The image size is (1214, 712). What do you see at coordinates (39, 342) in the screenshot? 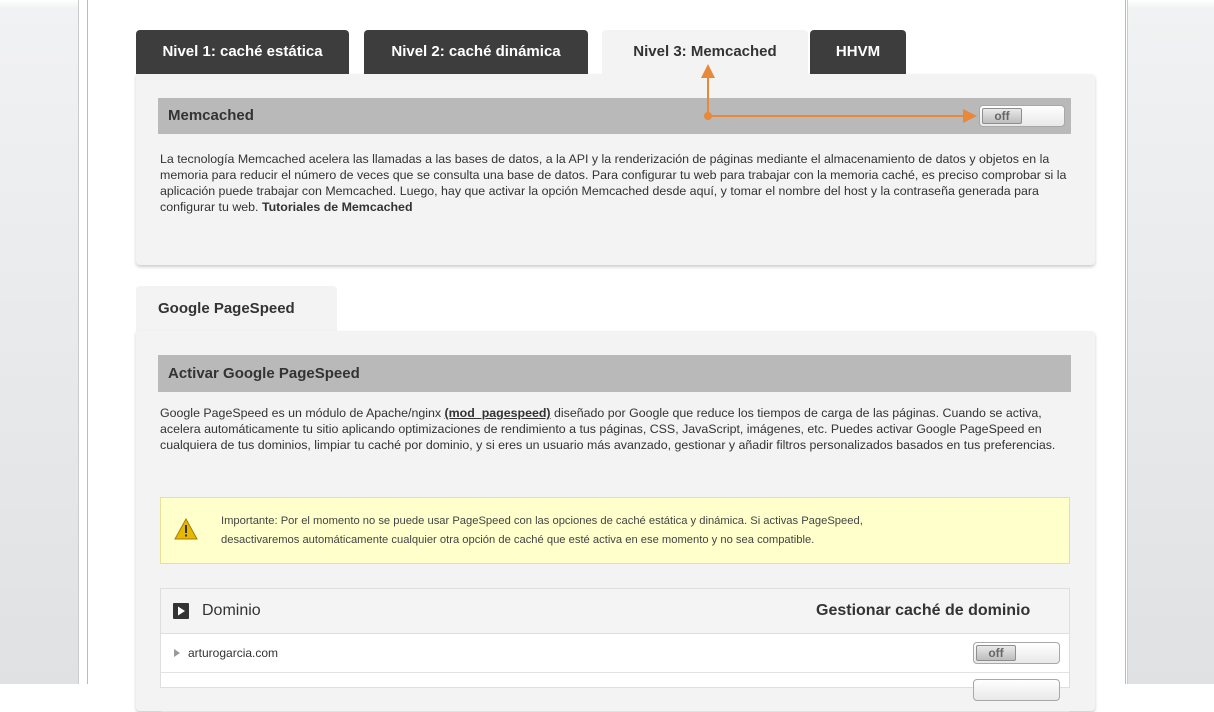
I see `left-gutter` at bounding box center [39, 342].